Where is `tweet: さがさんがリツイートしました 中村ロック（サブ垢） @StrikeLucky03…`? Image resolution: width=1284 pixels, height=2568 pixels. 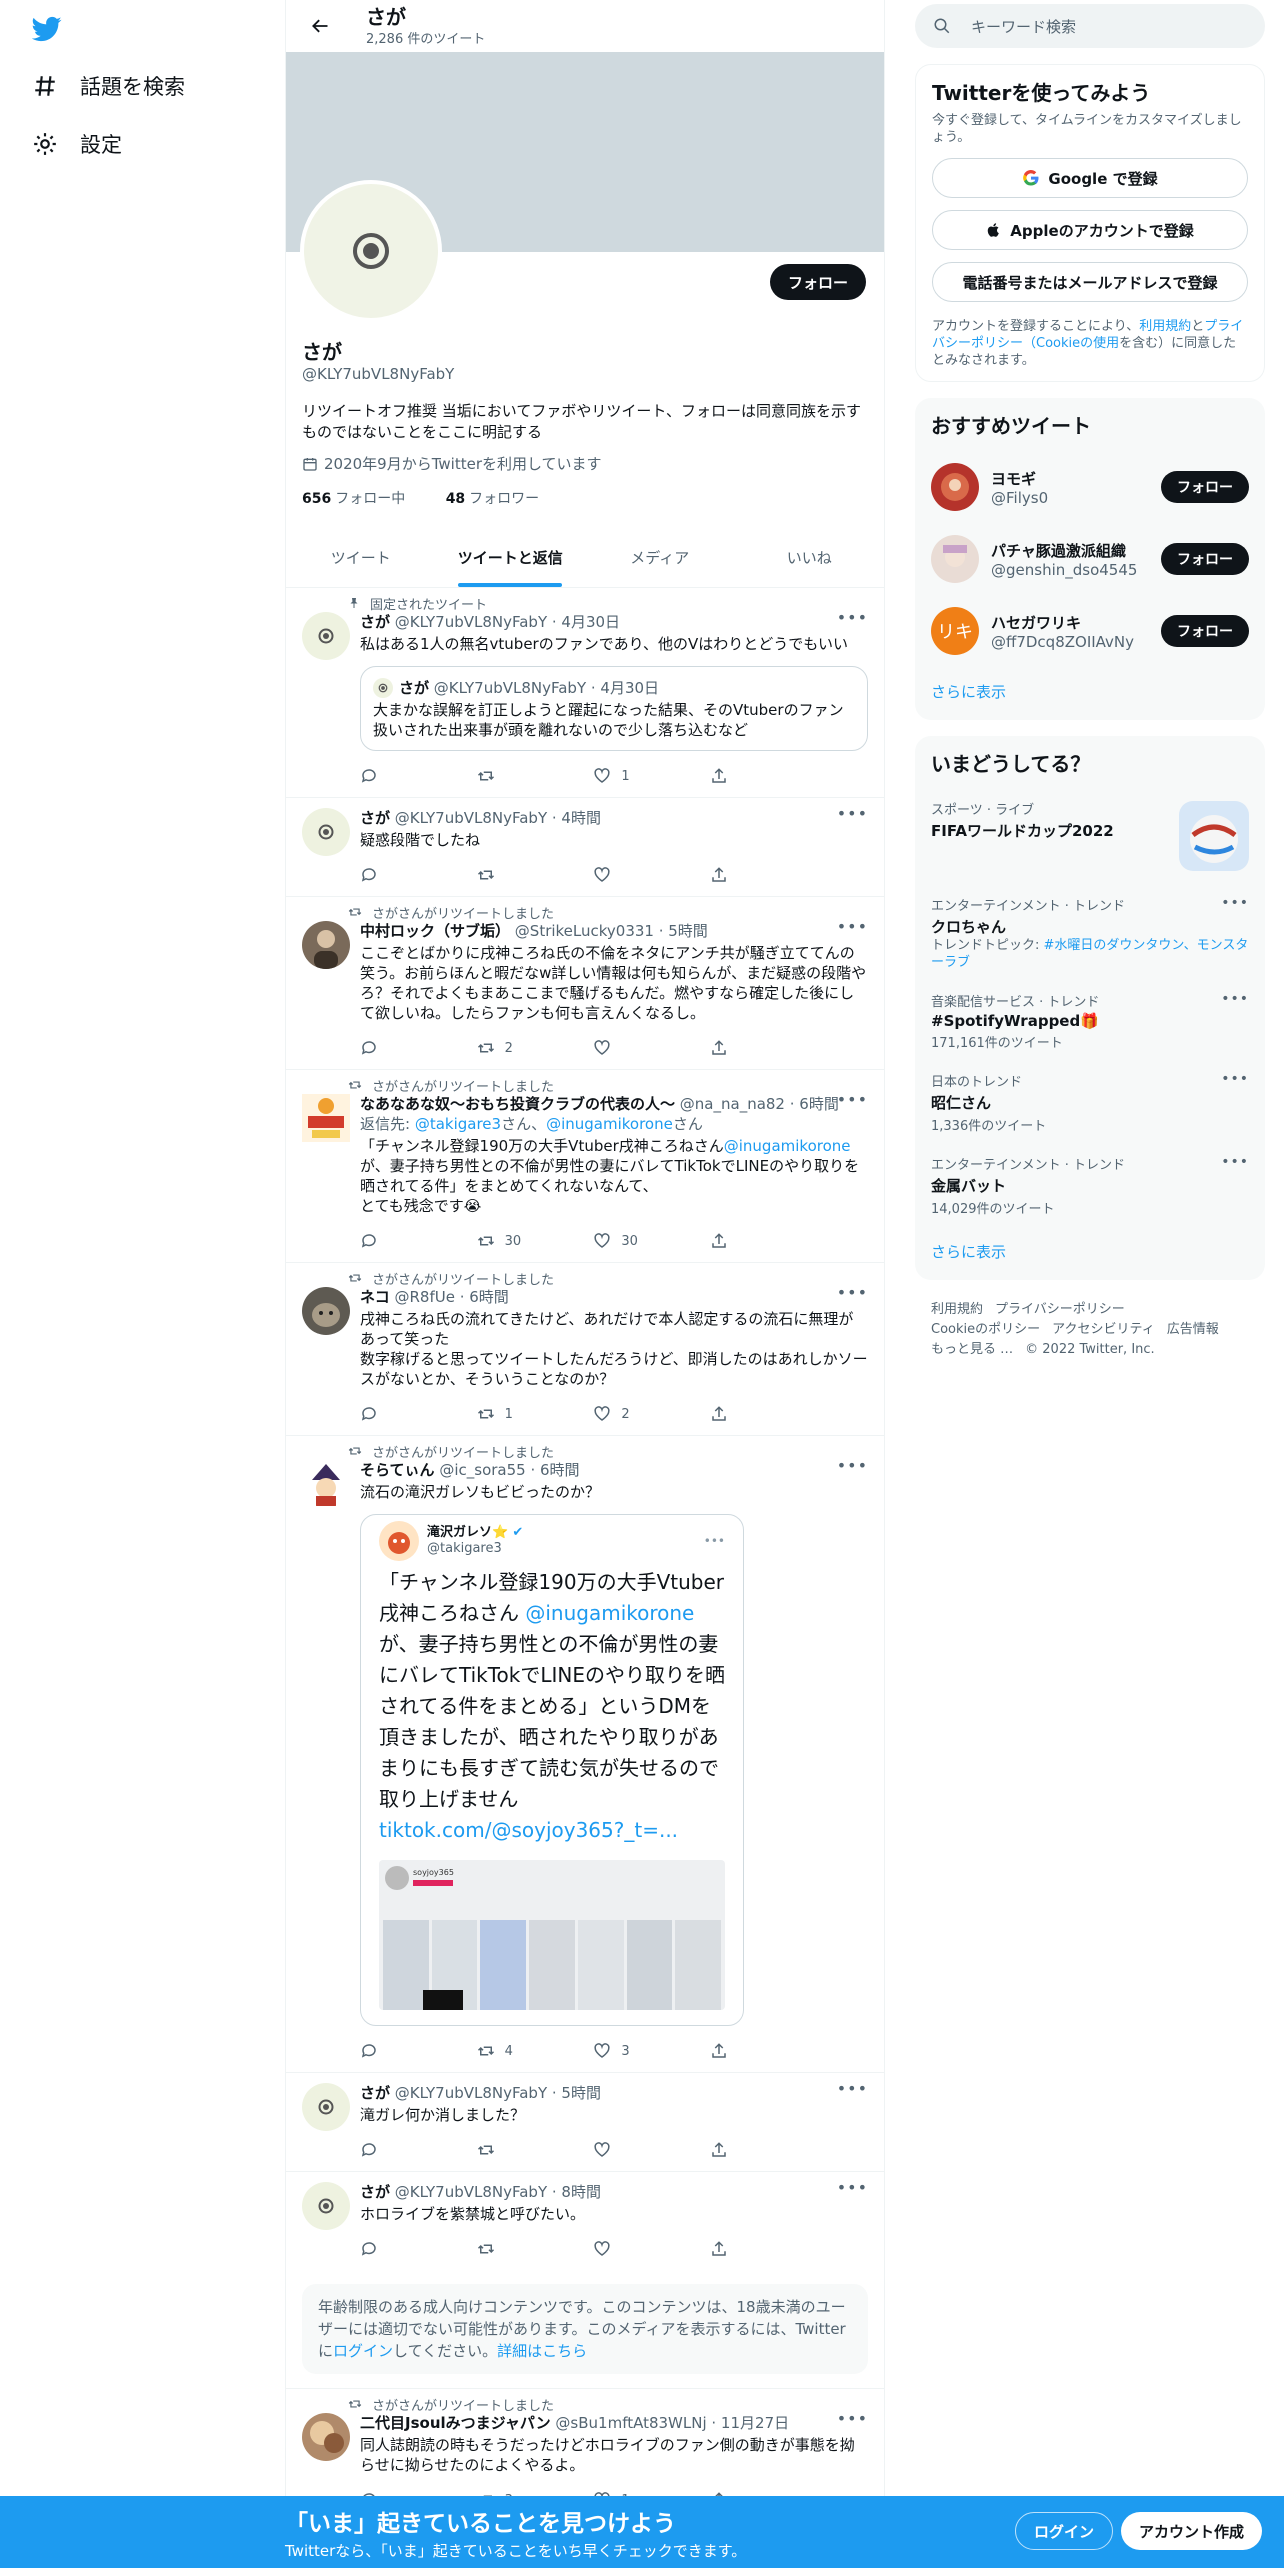
tweet: さがさんがリツイートしました 中村ロック（サブ垢） @StrikeLucky03… is located at coordinates (585, 983).